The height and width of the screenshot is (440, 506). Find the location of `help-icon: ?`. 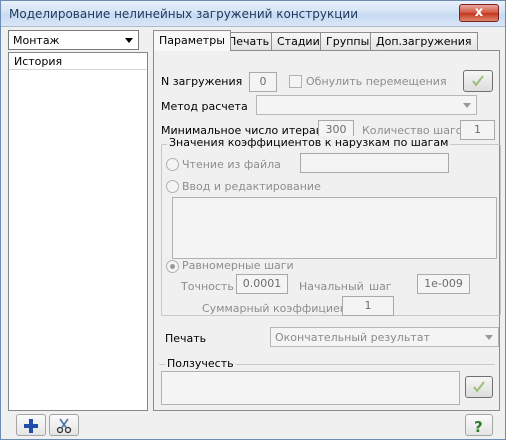

help-icon: ? is located at coordinates (478, 426).